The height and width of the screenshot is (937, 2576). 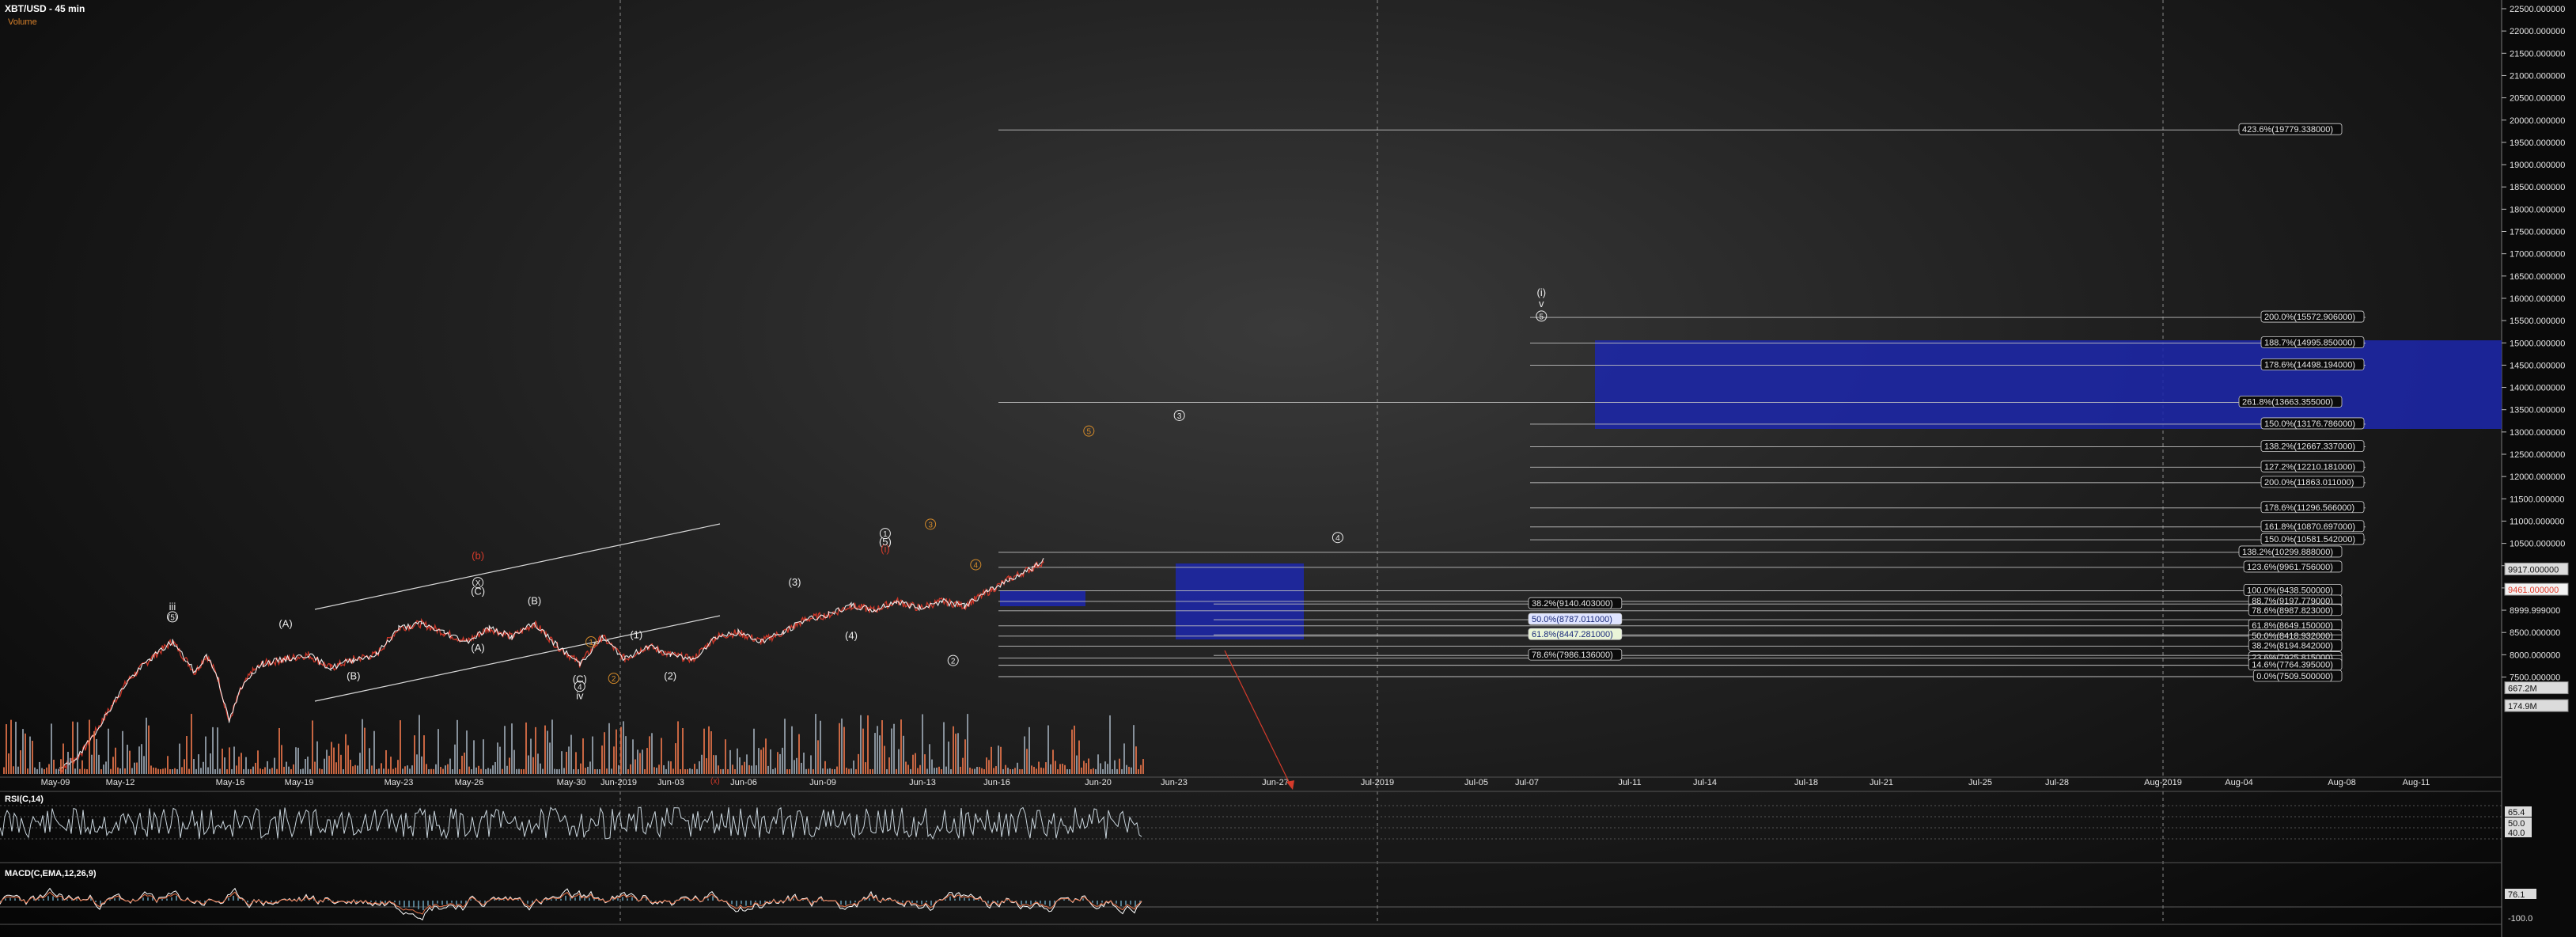 What do you see at coordinates (851, 636) in the screenshot?
I see `wave-label: (4)` at bounding box center [851, 636].